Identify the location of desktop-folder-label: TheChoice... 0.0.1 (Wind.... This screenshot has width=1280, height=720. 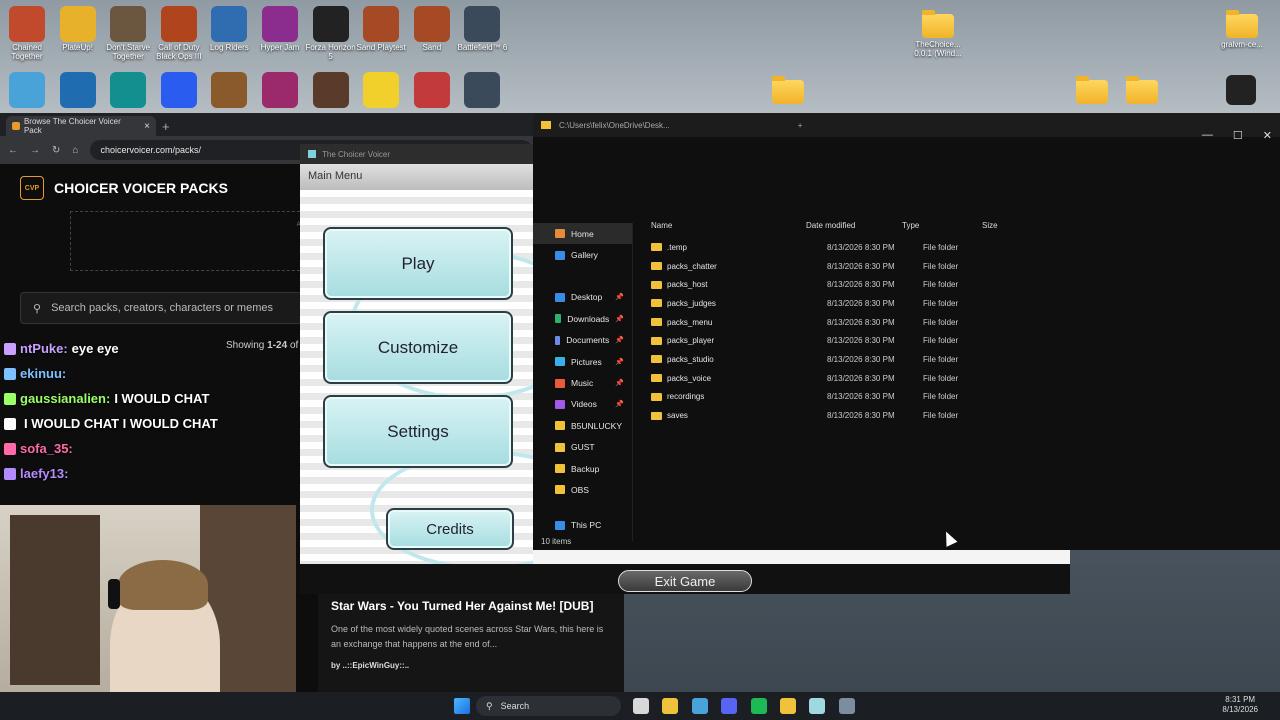
(938, 49).